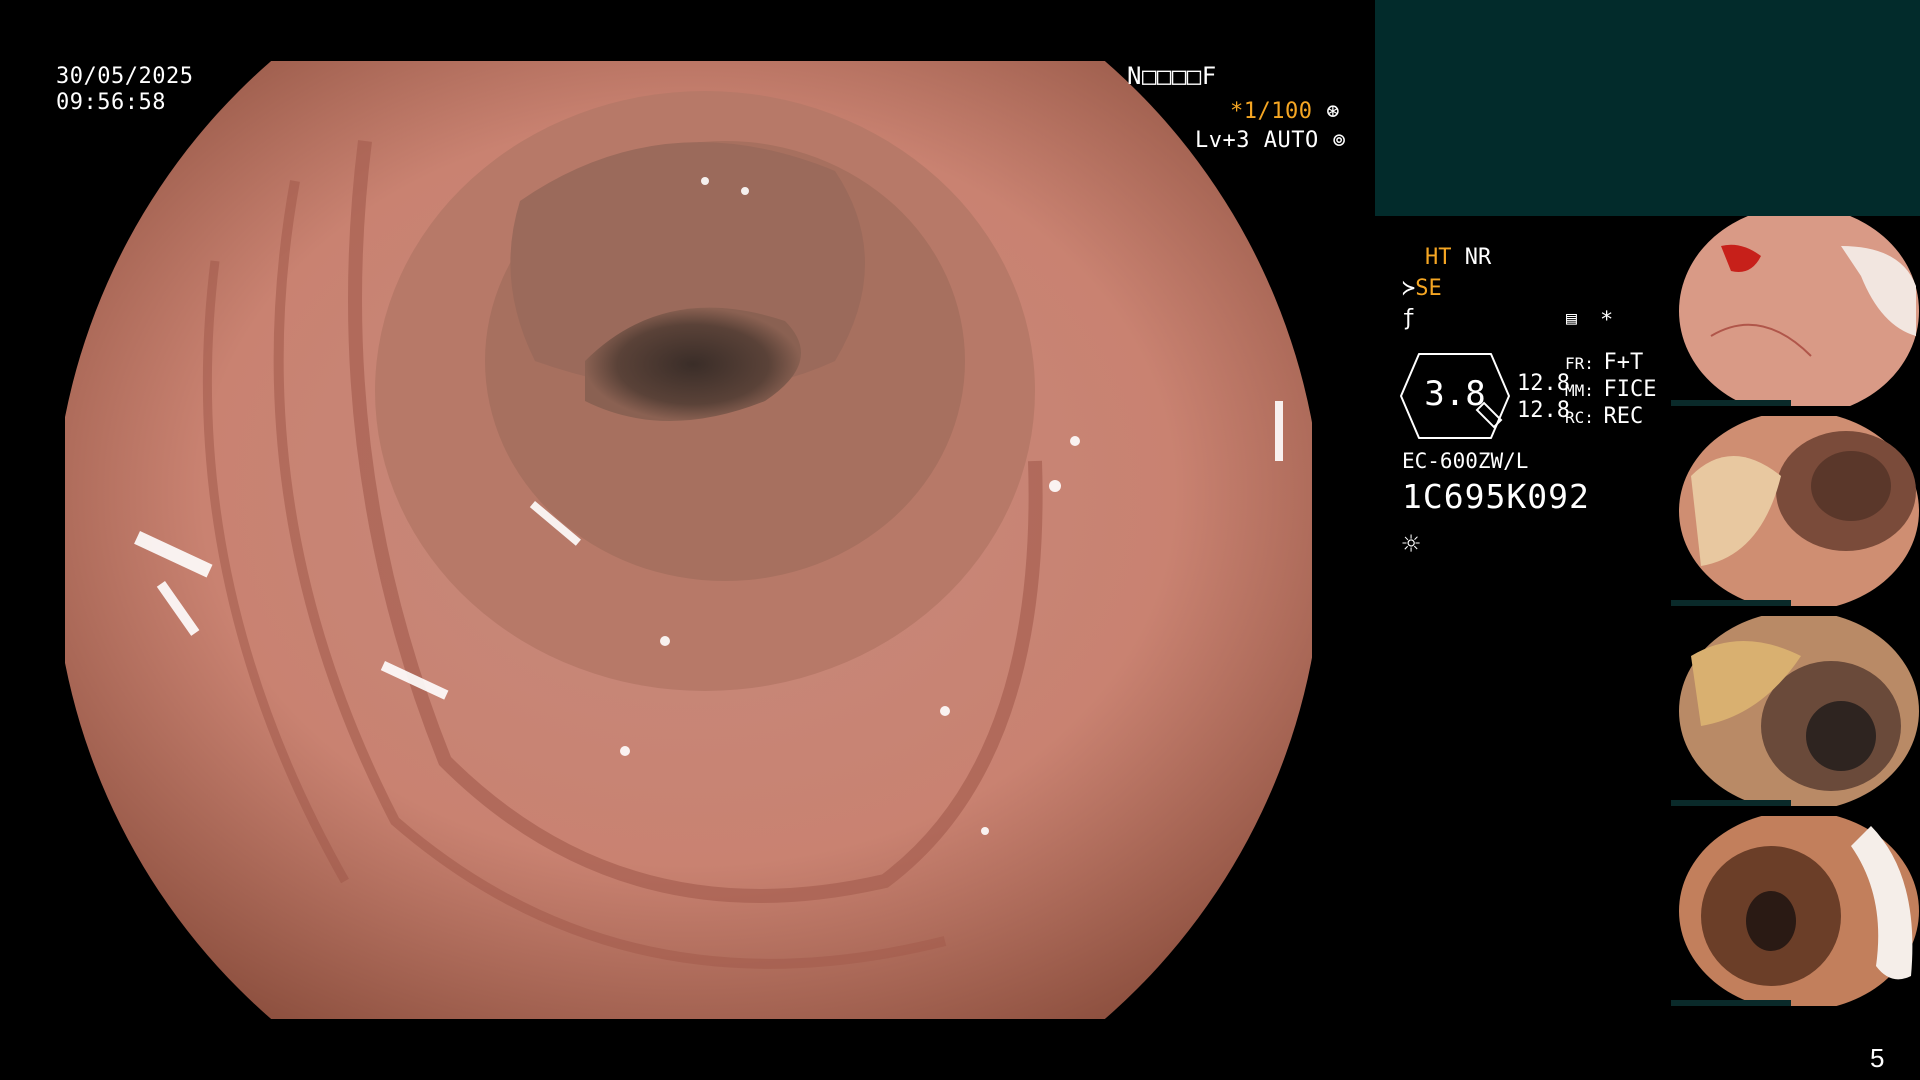 The width and height of the screenshot is (1920, 1080). Describe the element at coordinates (1579, 417) in the screenshot. I see `rc-label: RC:` at that location.